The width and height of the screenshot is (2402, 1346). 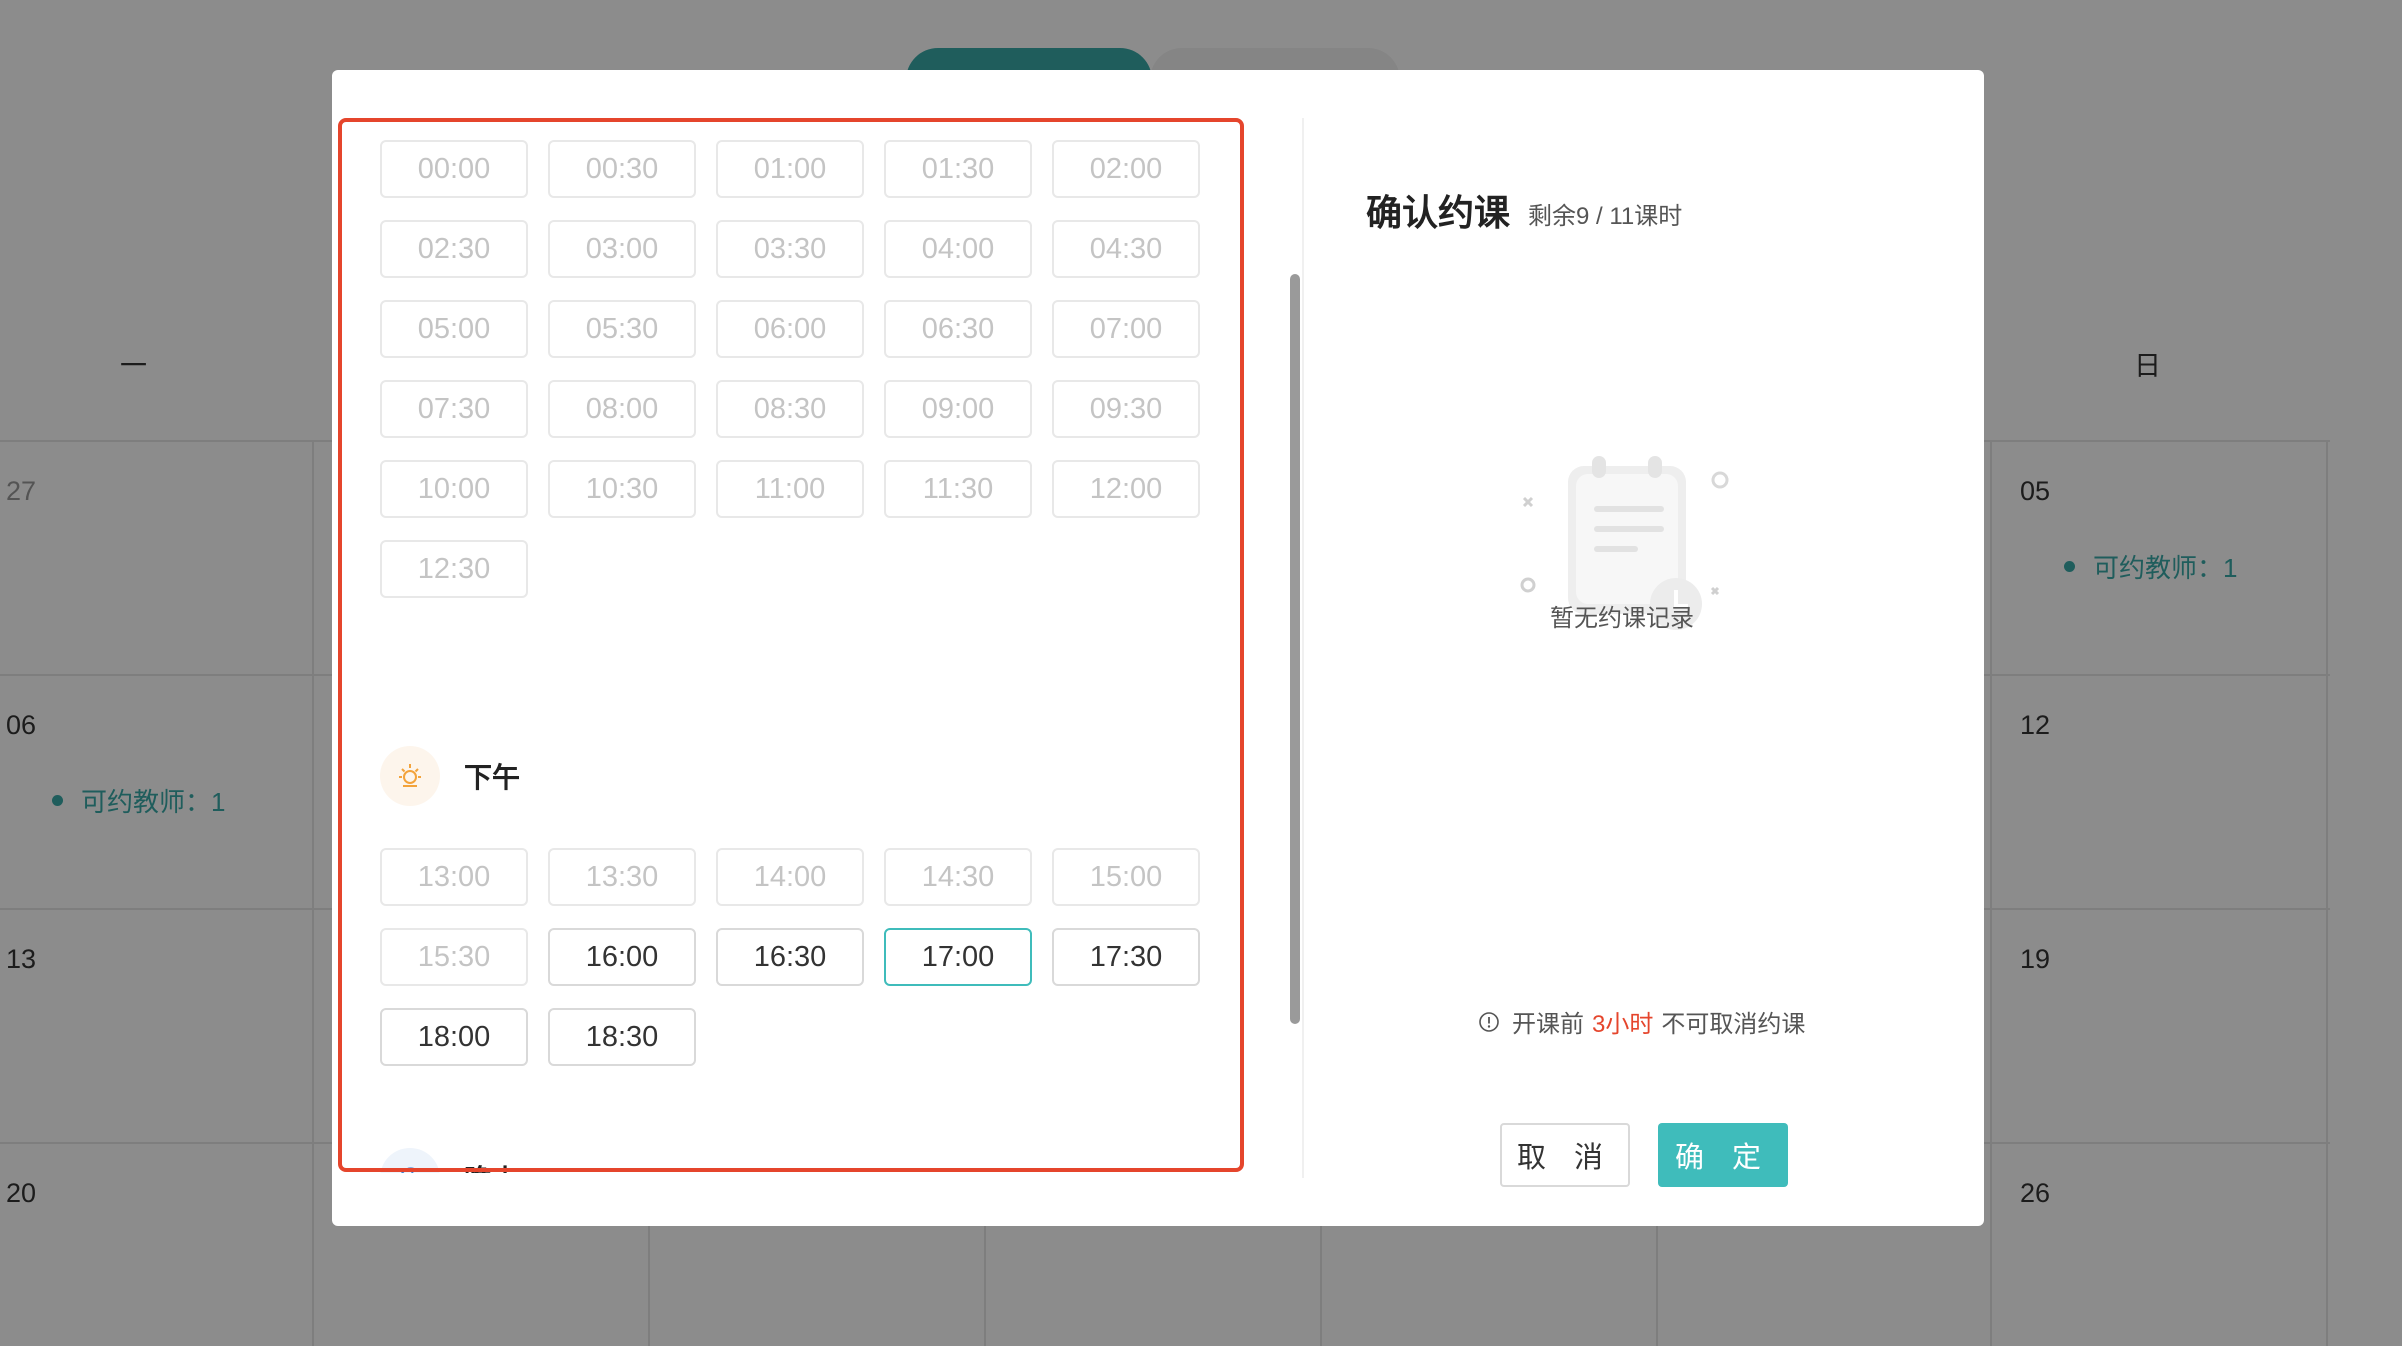 I want to click on info-icon, so click(x=1489, y=1021).